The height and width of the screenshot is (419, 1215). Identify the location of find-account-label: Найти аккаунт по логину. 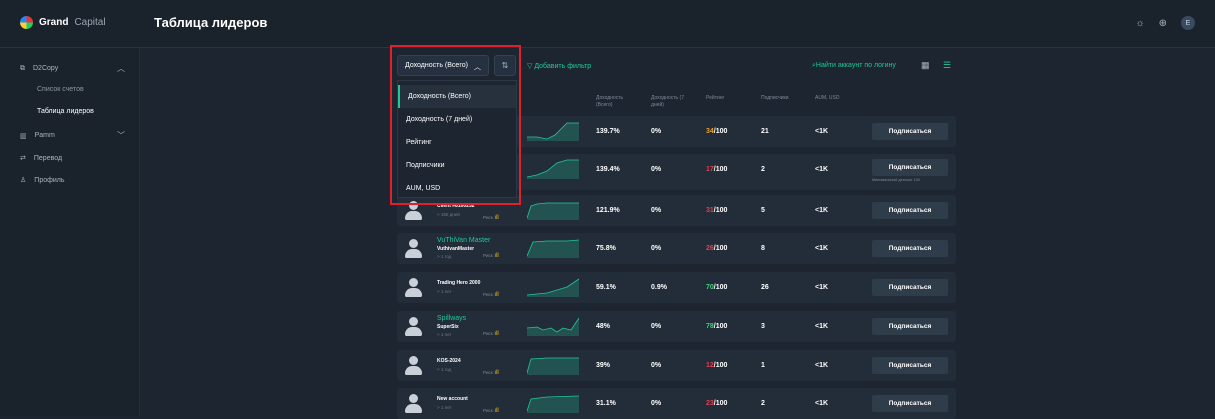
(855, 65).